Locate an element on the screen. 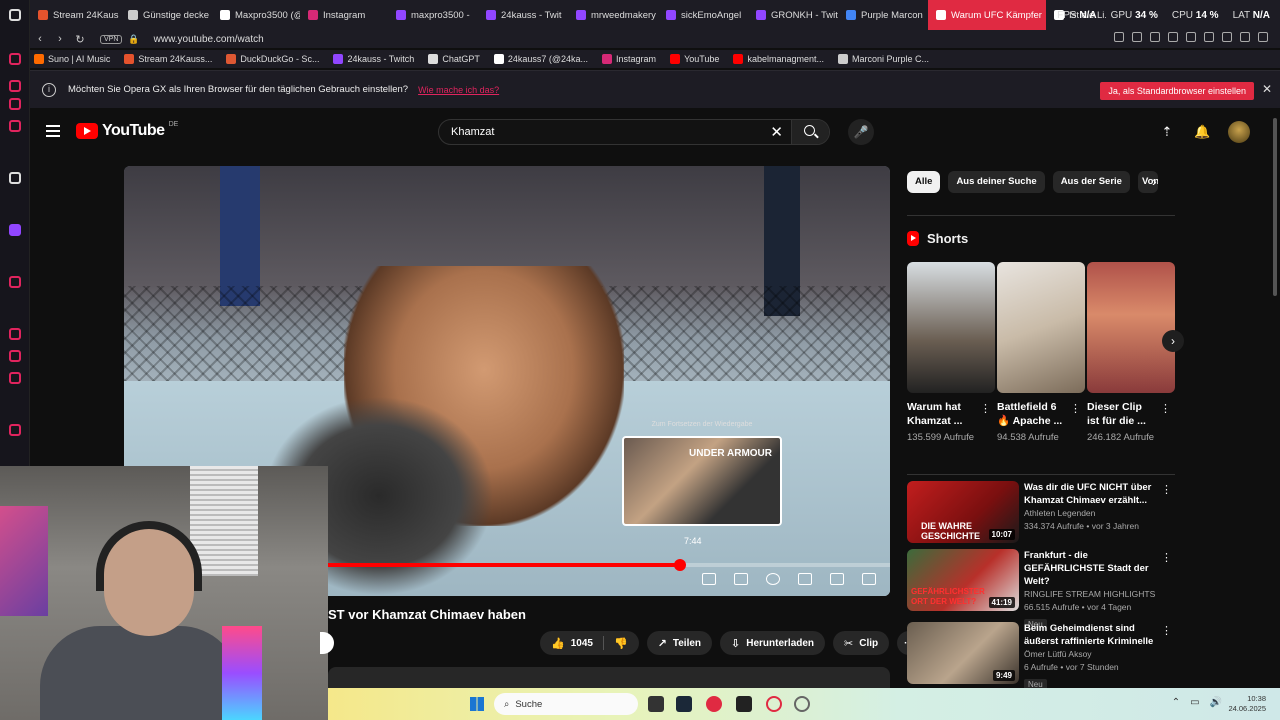 The width and height of the screenshot is (1280, 720). steam-icon is located at coordinates (684, 704).